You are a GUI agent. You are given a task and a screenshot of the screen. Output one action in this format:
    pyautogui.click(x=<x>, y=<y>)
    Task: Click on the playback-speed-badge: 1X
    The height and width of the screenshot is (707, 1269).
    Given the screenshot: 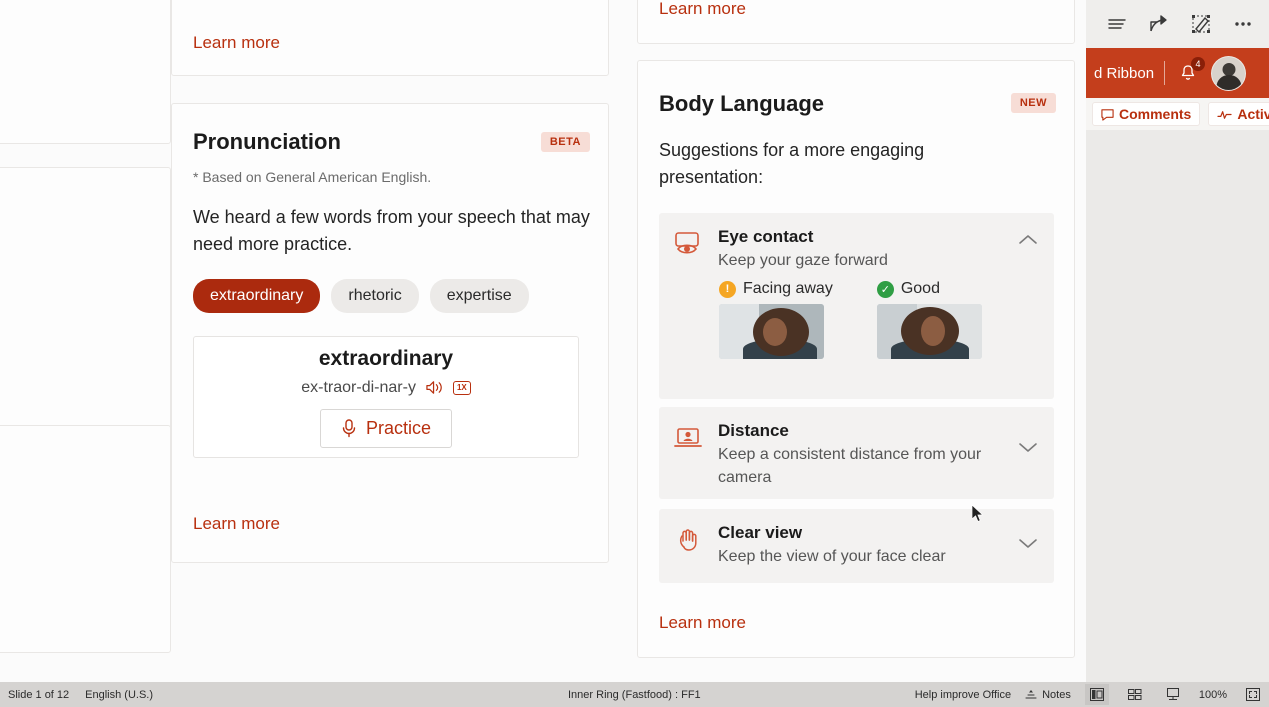 What is the action you would take?
    pyautogui.click(x=461, y=387)
    